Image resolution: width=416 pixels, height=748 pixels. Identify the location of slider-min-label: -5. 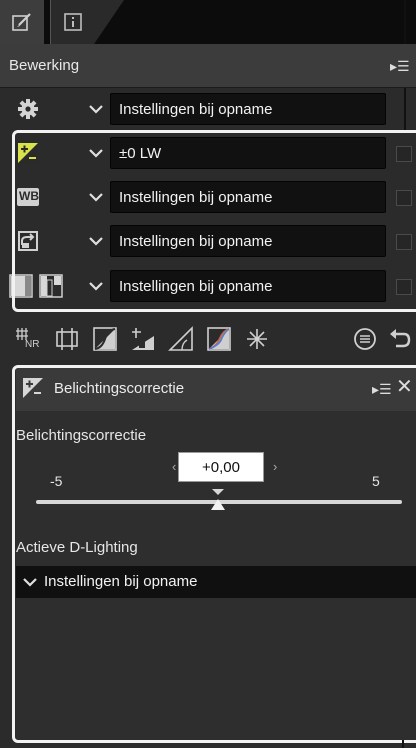
(56, 481).